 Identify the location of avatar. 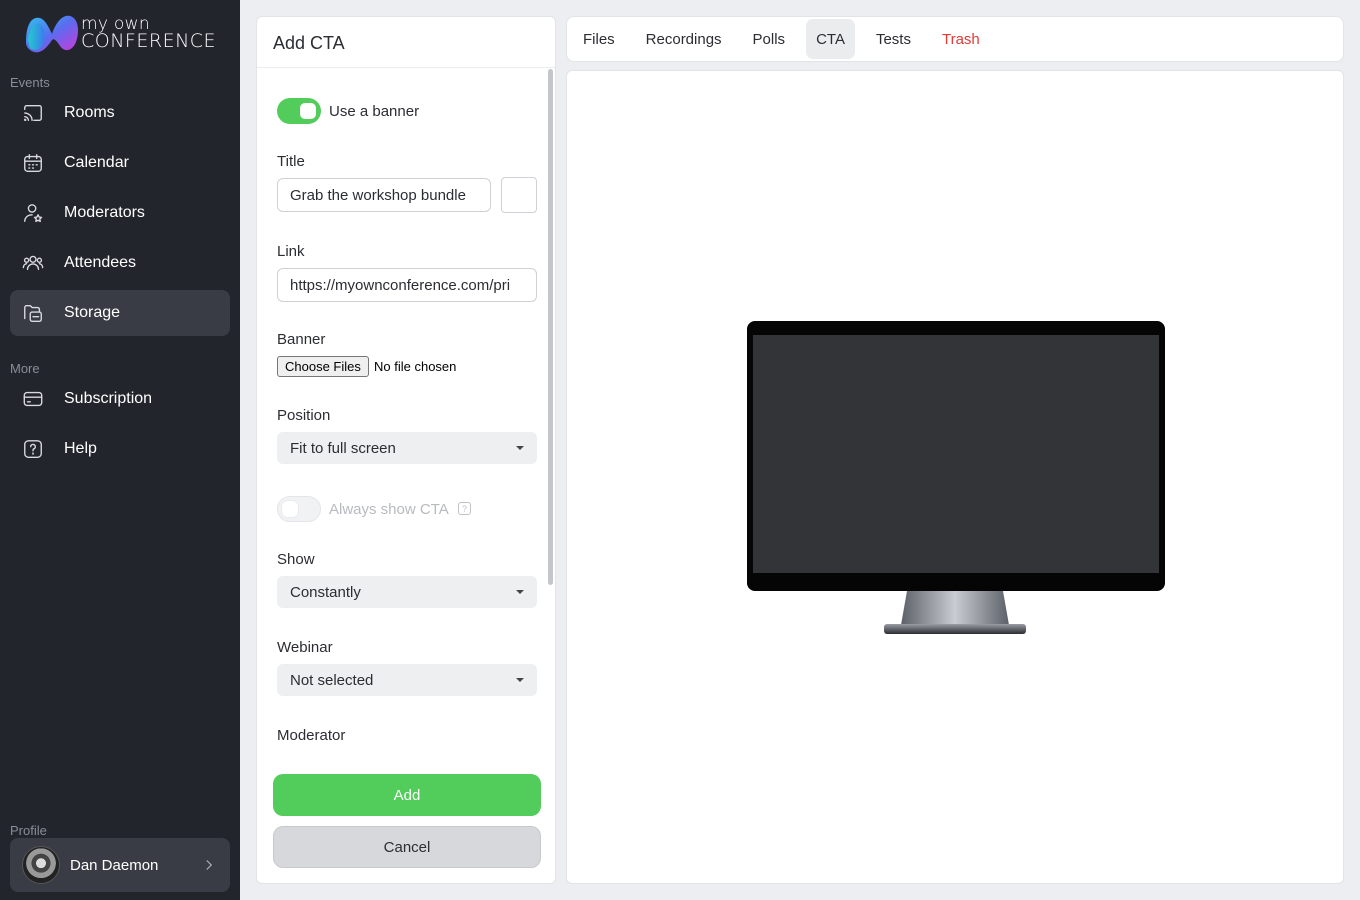
(41, 865).